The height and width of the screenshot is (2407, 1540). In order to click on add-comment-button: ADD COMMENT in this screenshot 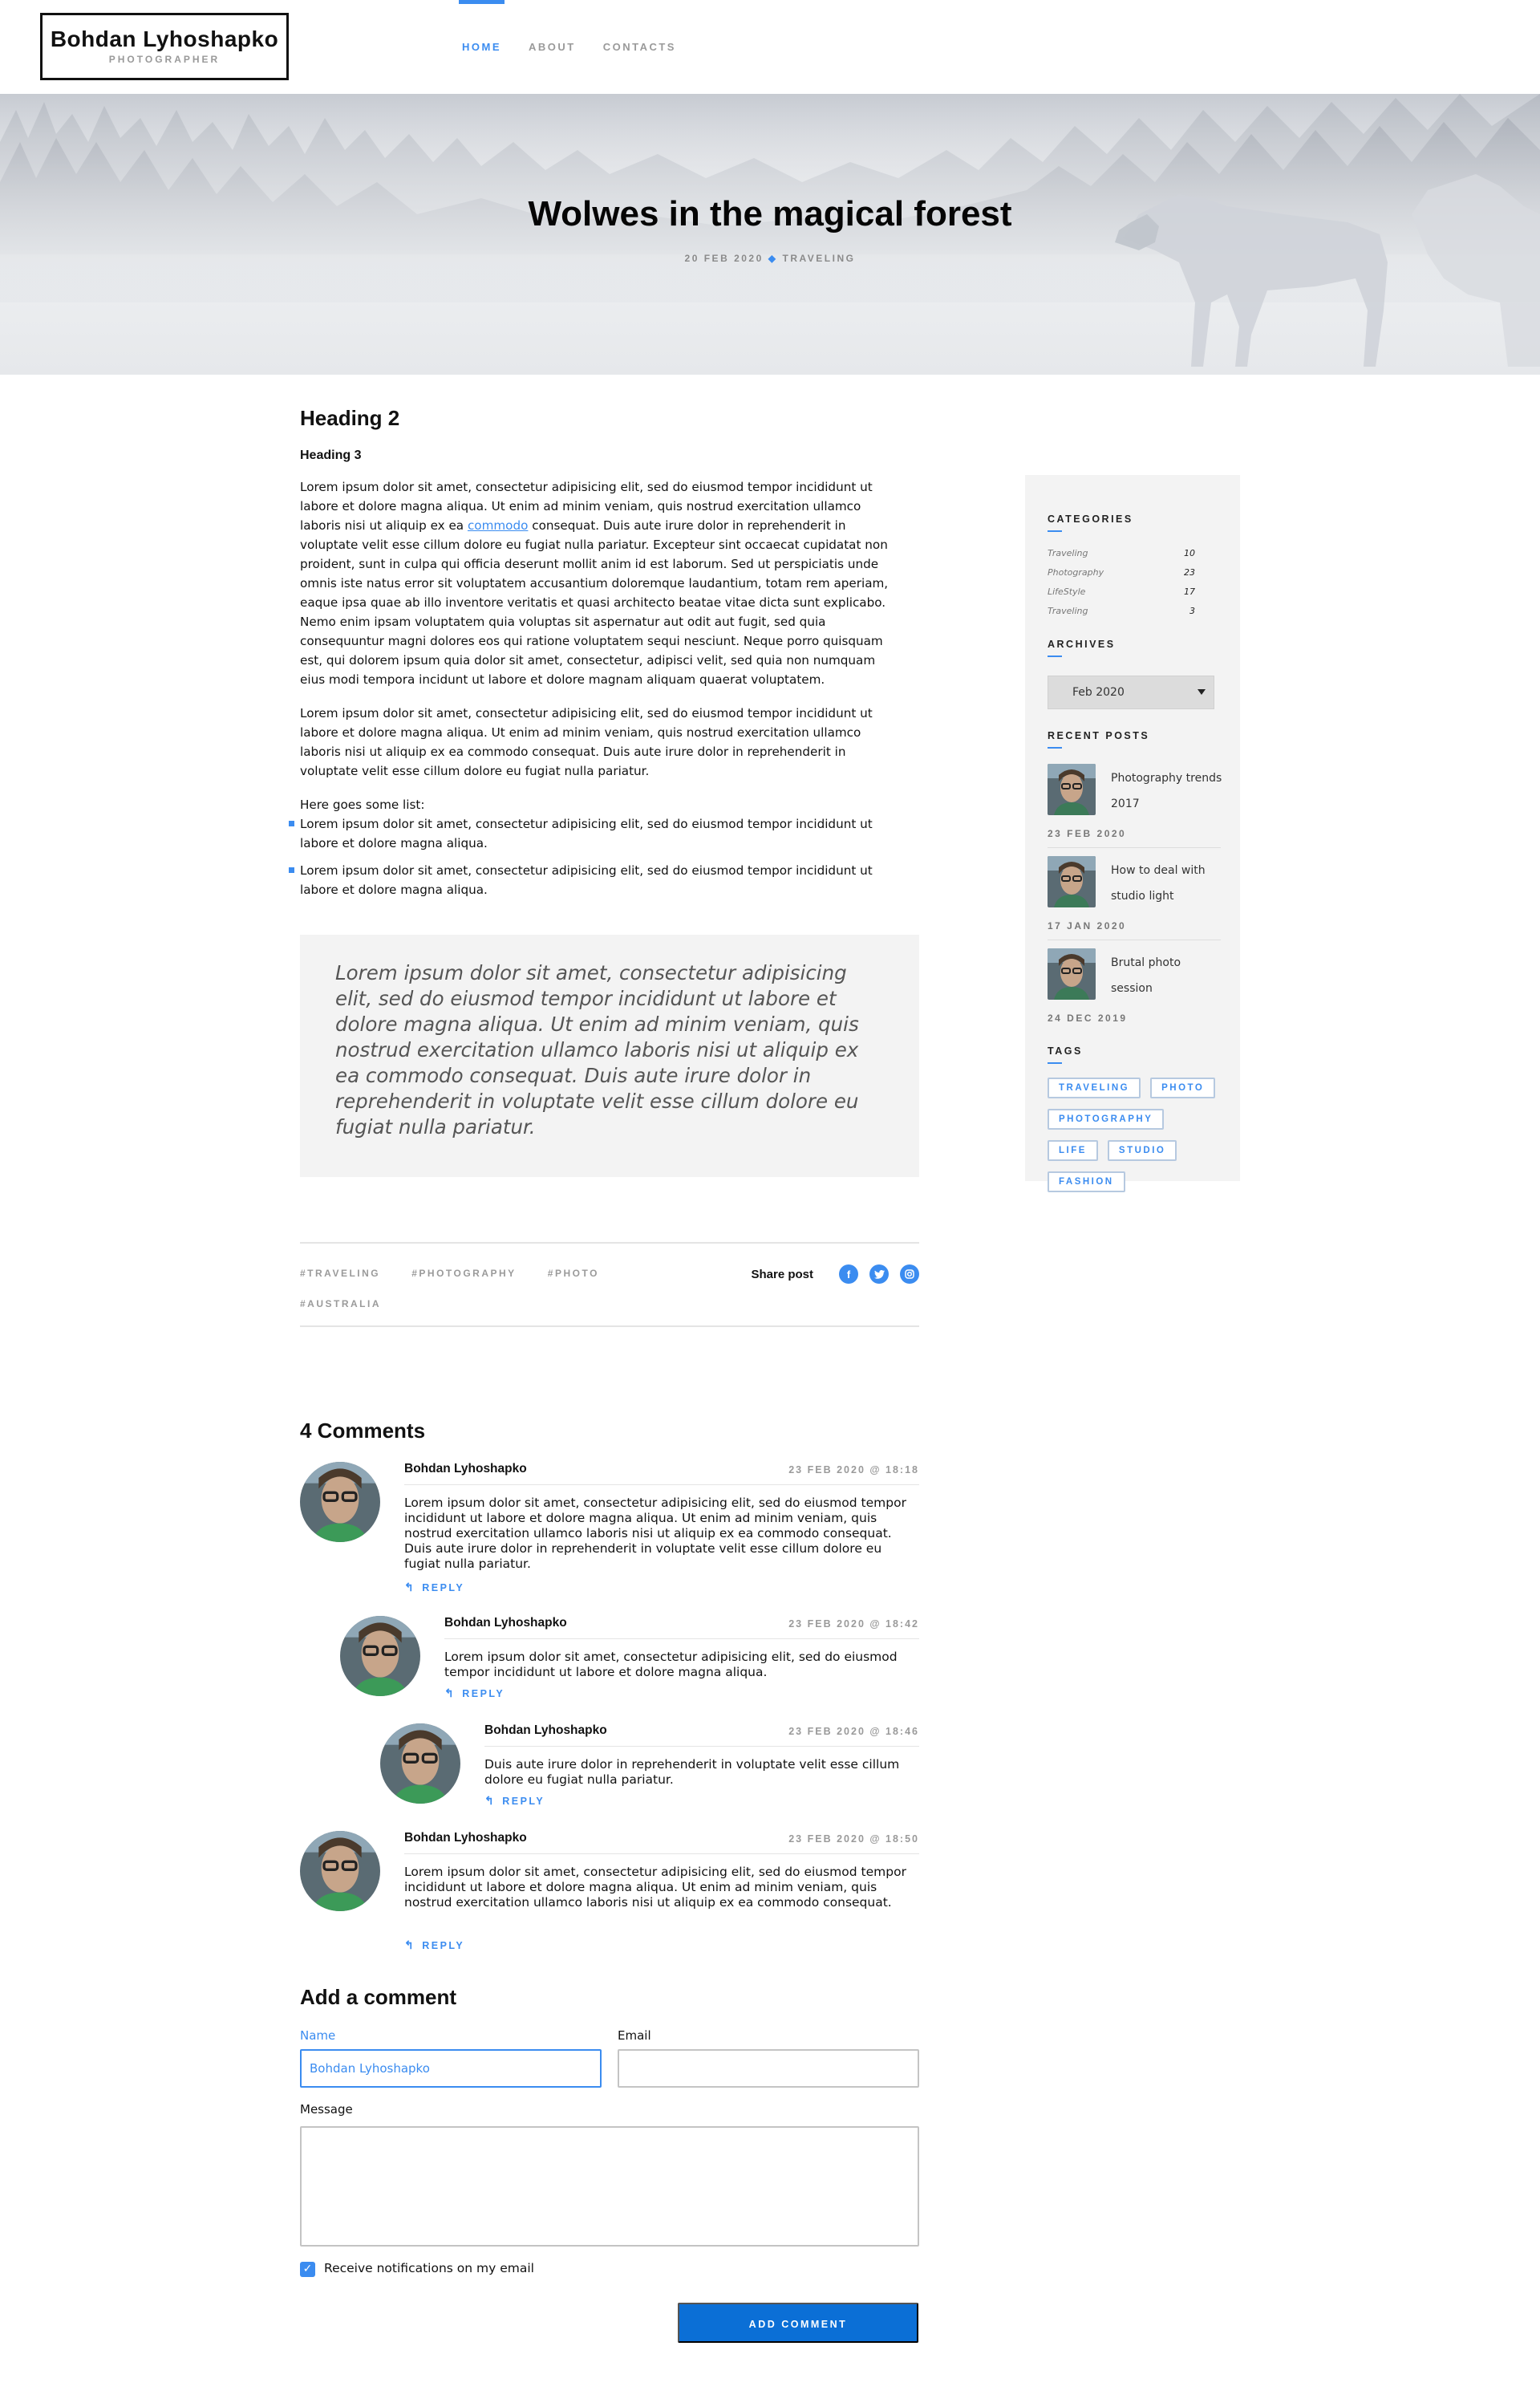, I will do `click(798, 2323)`.